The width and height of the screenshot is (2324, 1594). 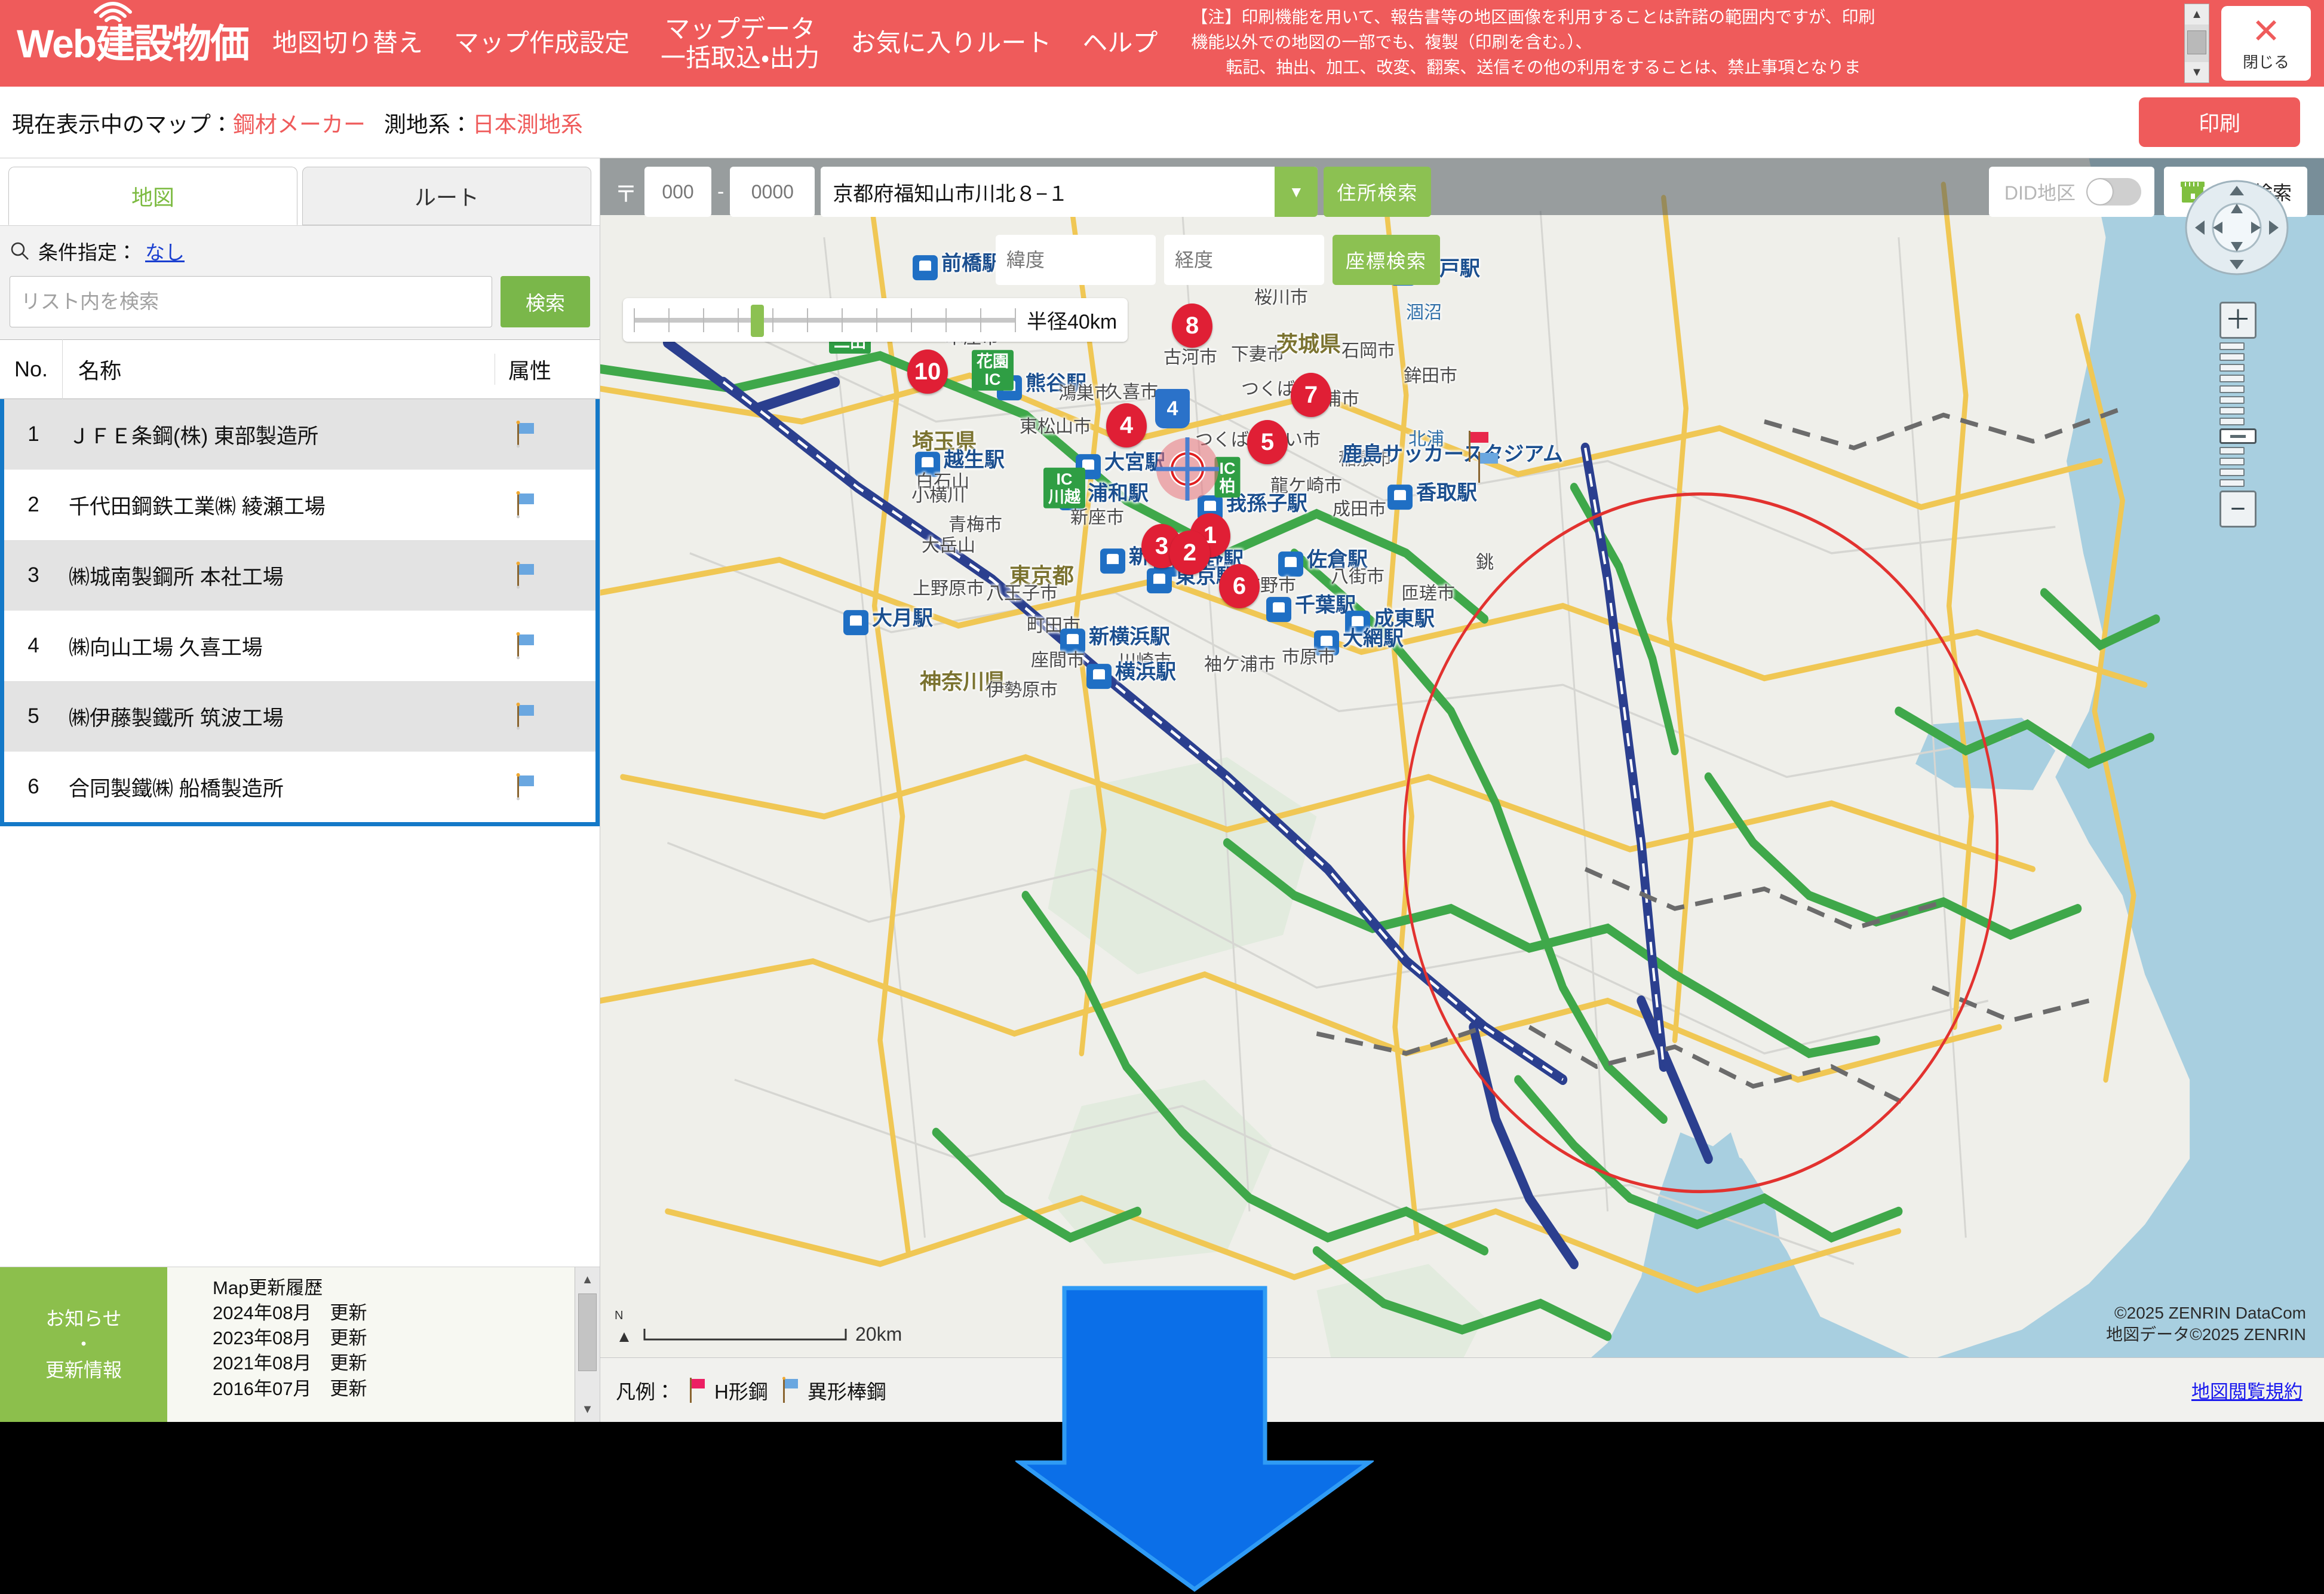 I want to click on map-label-text: 新座市, so click(x=1097, y=518).